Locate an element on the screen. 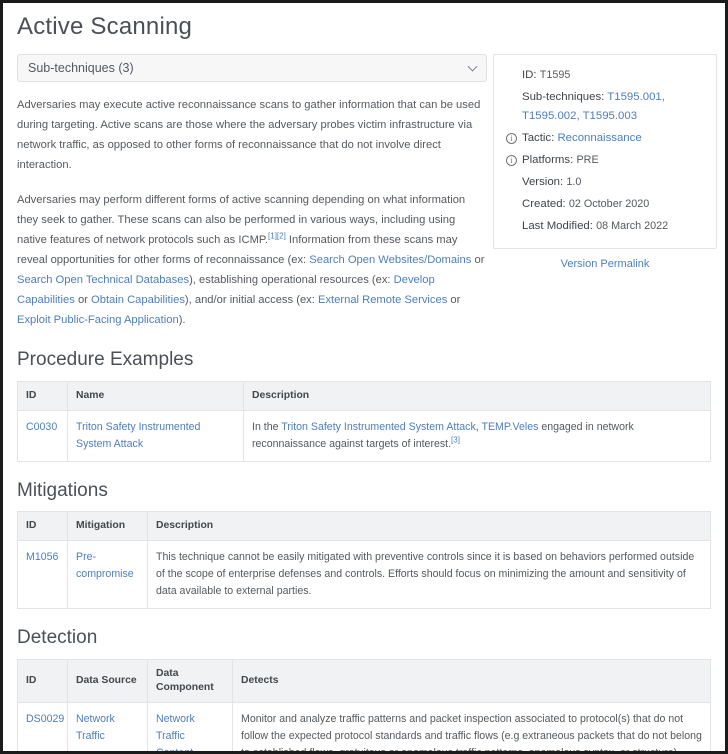 Image resolution: width=728 pixels, height=754 pixels. info-row-last-modified: Last Modified: 08 March 2022 is located at coordinates (605, 226).